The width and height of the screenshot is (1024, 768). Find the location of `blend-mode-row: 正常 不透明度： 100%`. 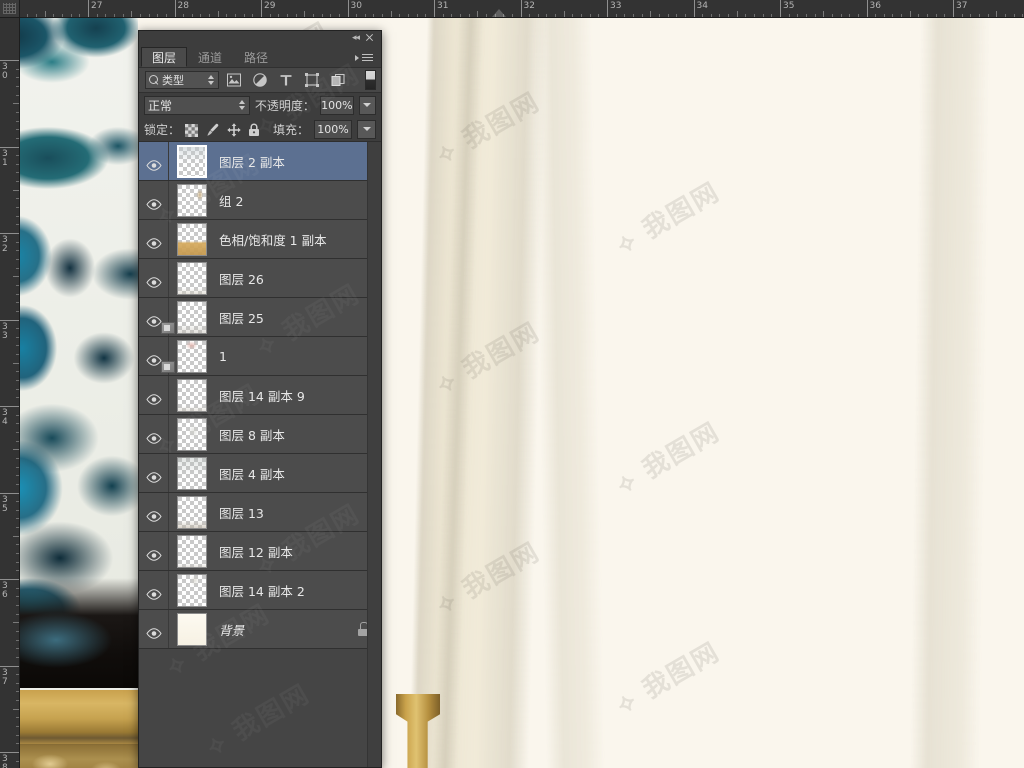

blend-mode-row: 正常 不透明度： 100% is located at coordinates (260, 105).